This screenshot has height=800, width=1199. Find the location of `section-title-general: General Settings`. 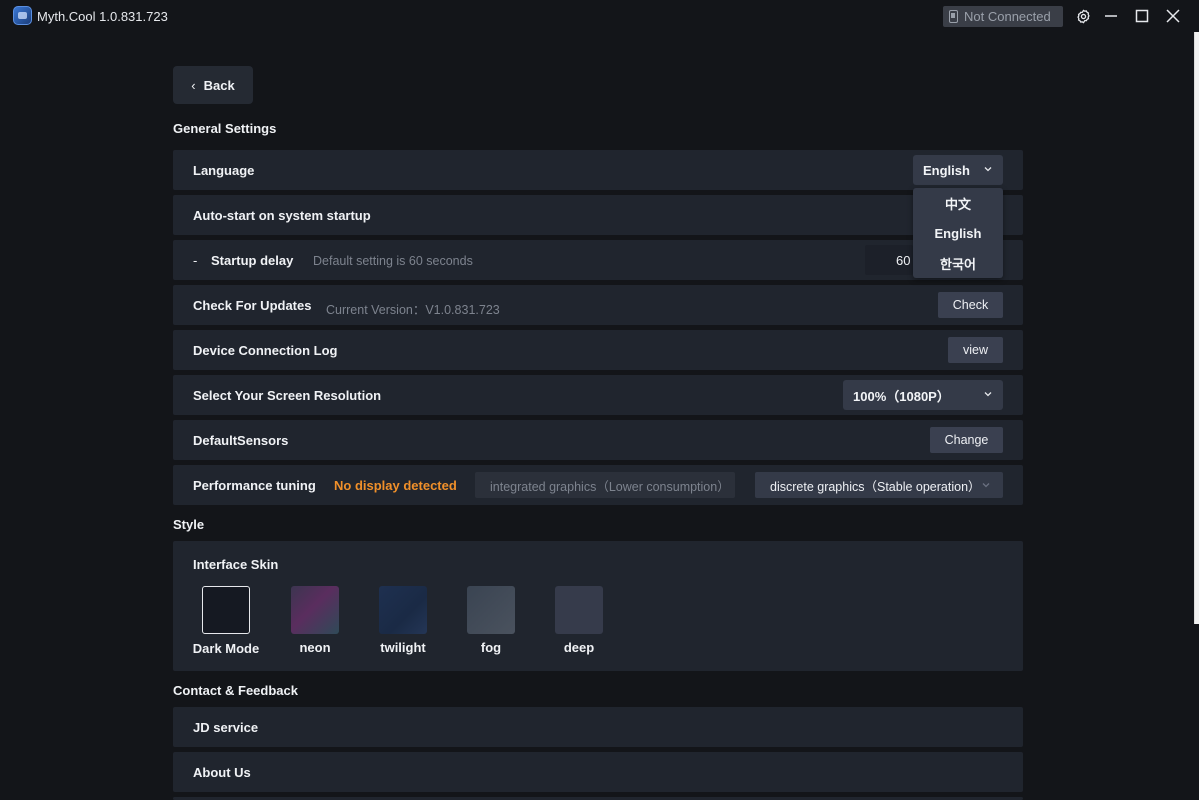

section-title-general: General Settings is located at coordinates (225, 128).